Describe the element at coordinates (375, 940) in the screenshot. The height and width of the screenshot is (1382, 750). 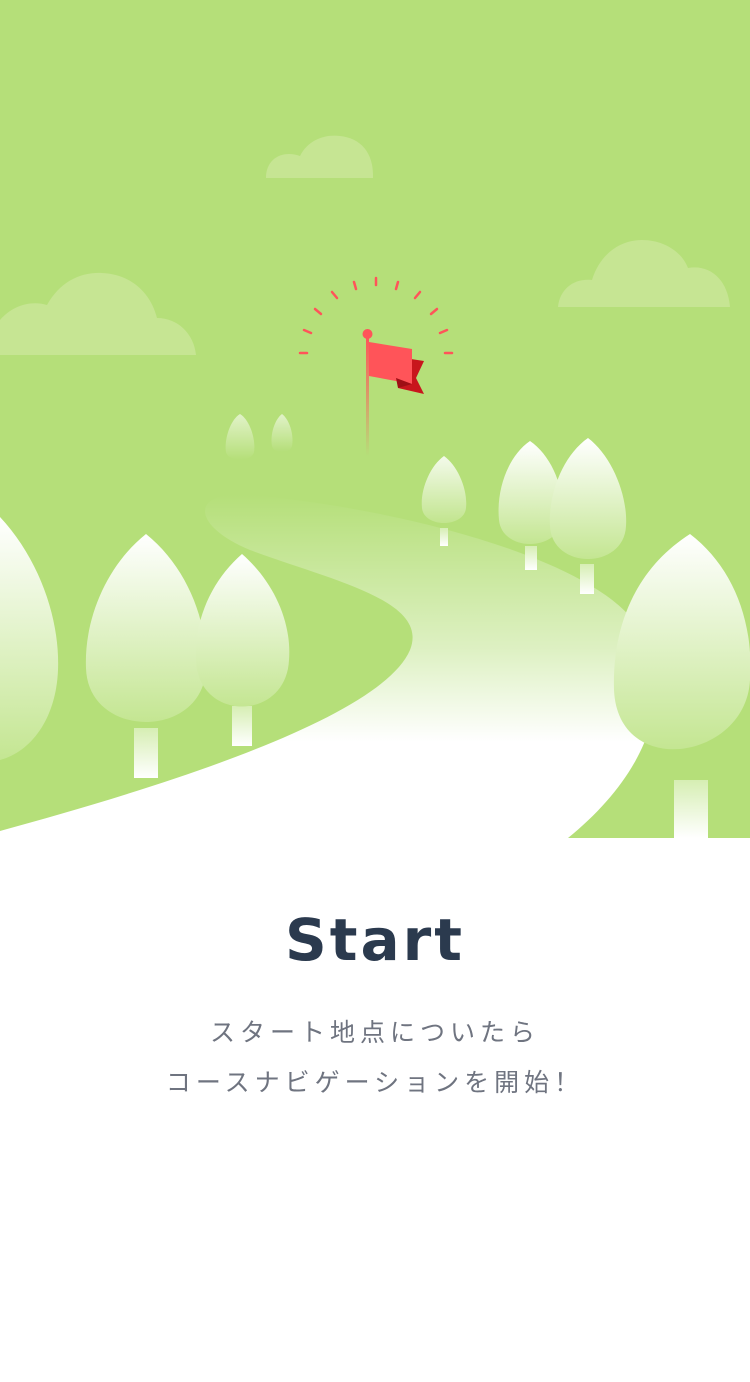
I see `page-title: Start` at that location.